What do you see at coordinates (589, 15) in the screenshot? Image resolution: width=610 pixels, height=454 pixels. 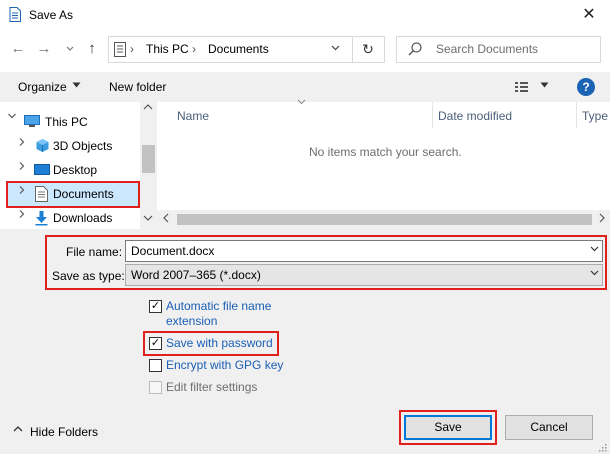 I see `close-button: ✕` at bounding box center [589, 15].